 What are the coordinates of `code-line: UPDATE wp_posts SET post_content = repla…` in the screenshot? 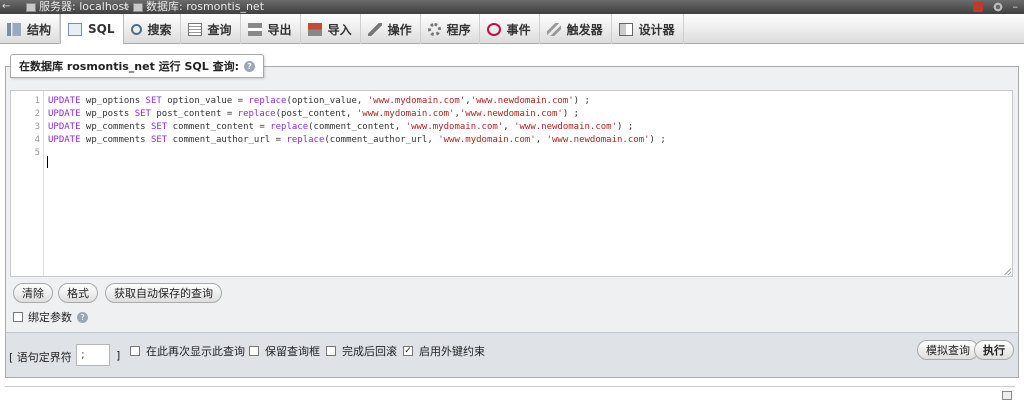 It's located at (313, 114).